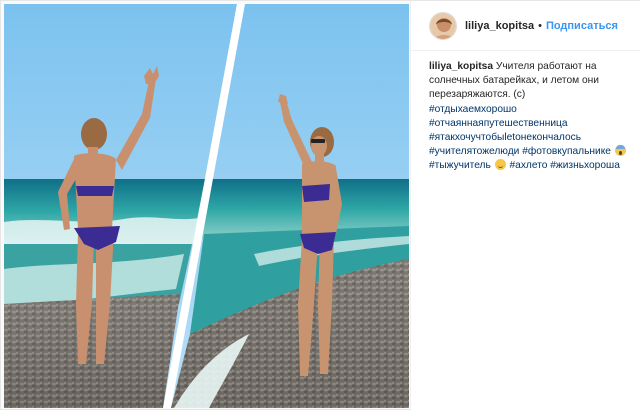  Describe the element at coordinates (499, 26) in the screenshot. I see `post-username: liliya_kopitsa` at that location.